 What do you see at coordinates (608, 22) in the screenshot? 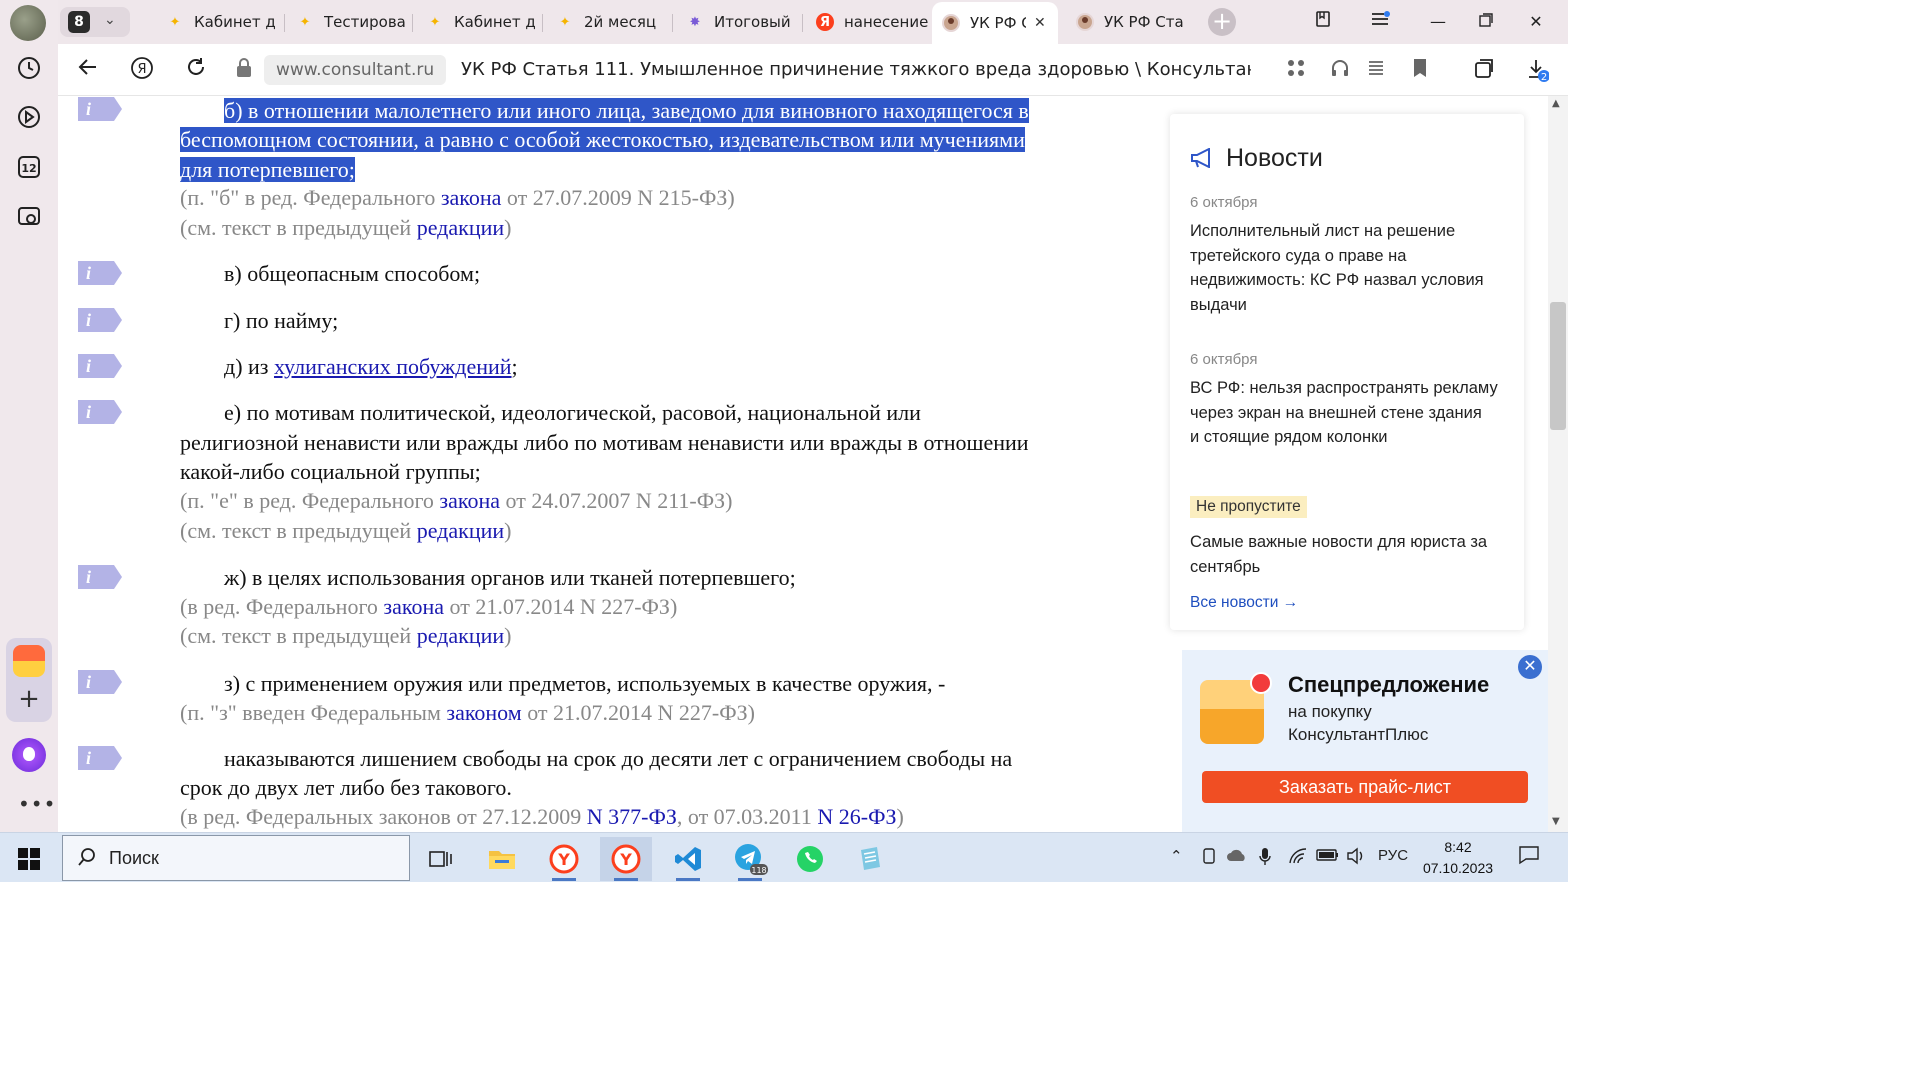
I see `tab-2nd-month: ✦ 2й месяц` at bounding box center [608, 22].